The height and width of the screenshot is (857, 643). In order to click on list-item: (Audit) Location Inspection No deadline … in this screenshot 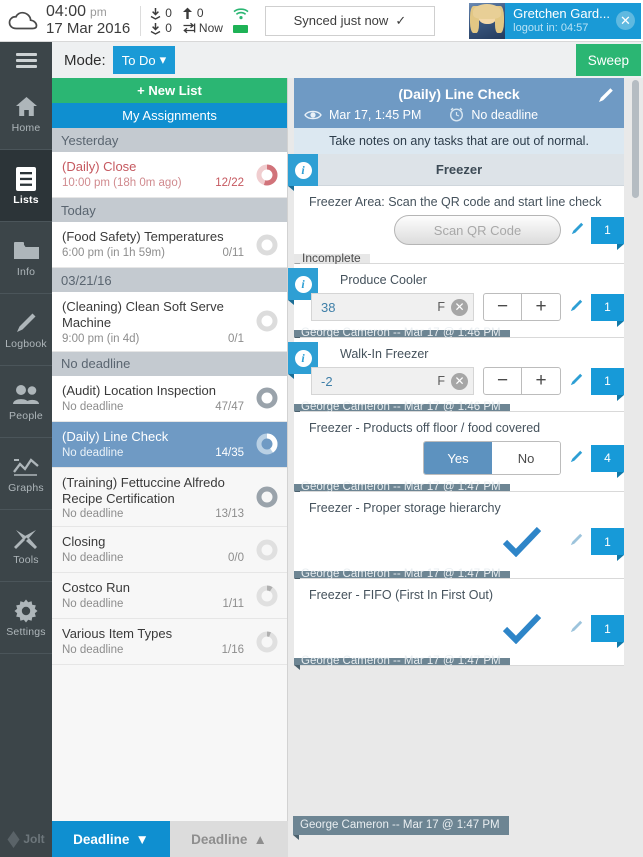, I will do `click(169, 398)`.